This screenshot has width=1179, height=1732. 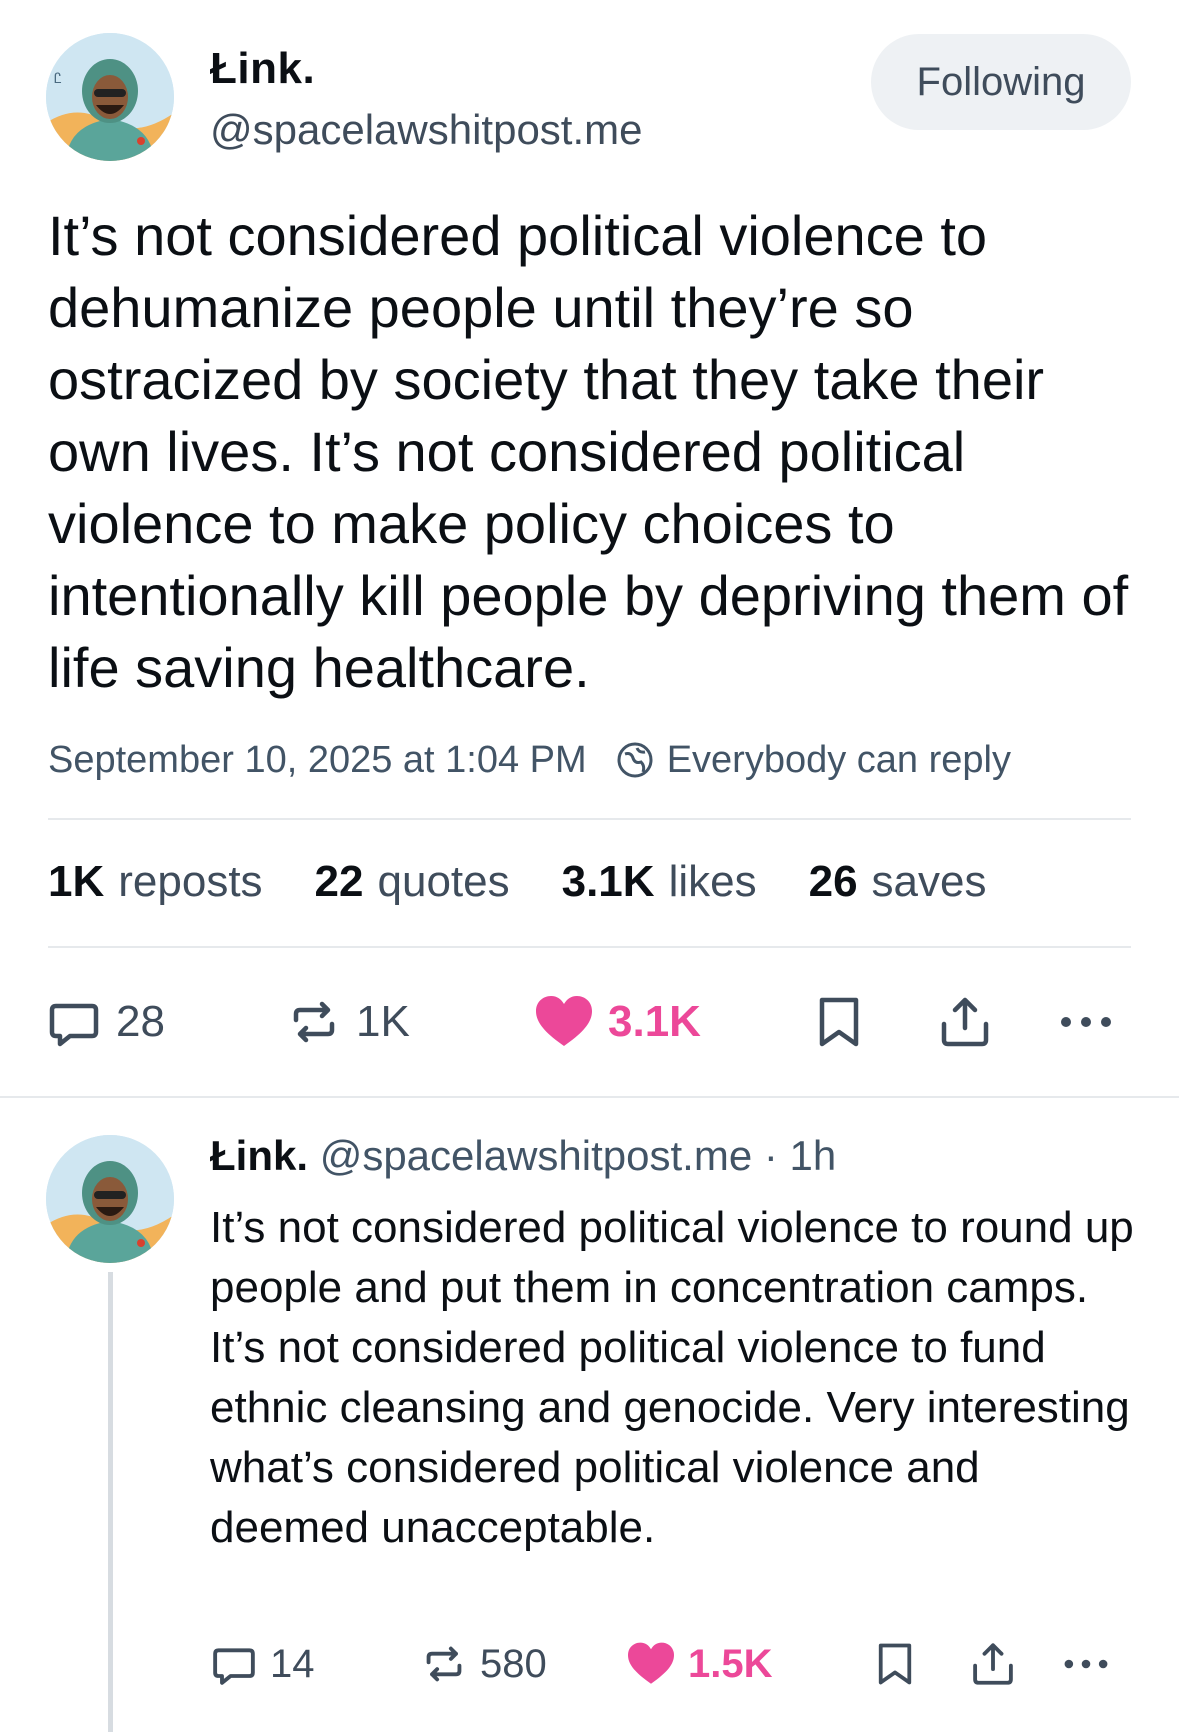 What do you see at coordinates (838, 759) in the screenshot?
I see `reply-setting: Everybody can reply` at bounding box center [838, 759].